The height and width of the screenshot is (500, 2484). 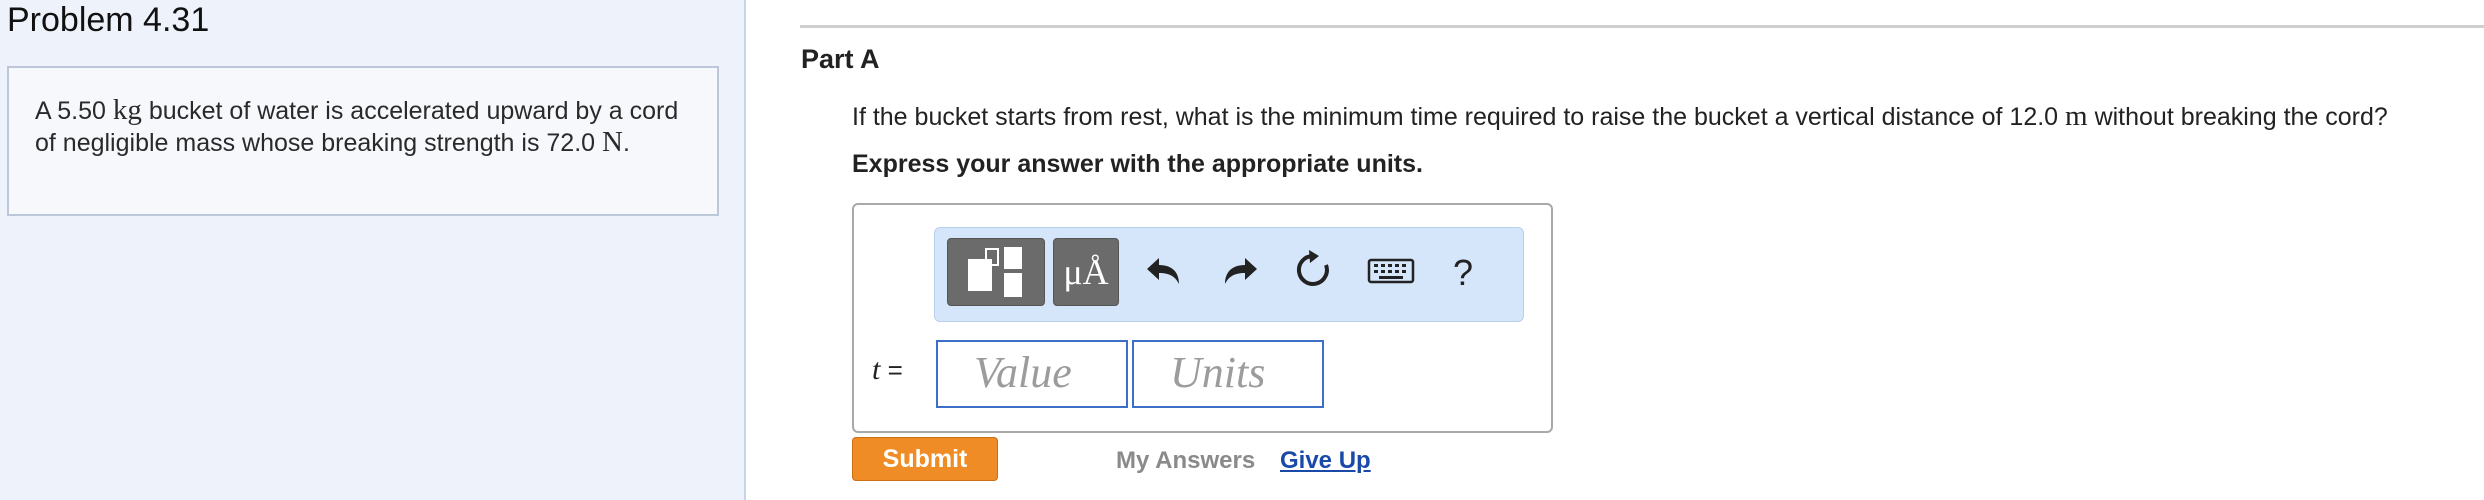 I want to click on help-button: ?, so click(x=1463, y=273).